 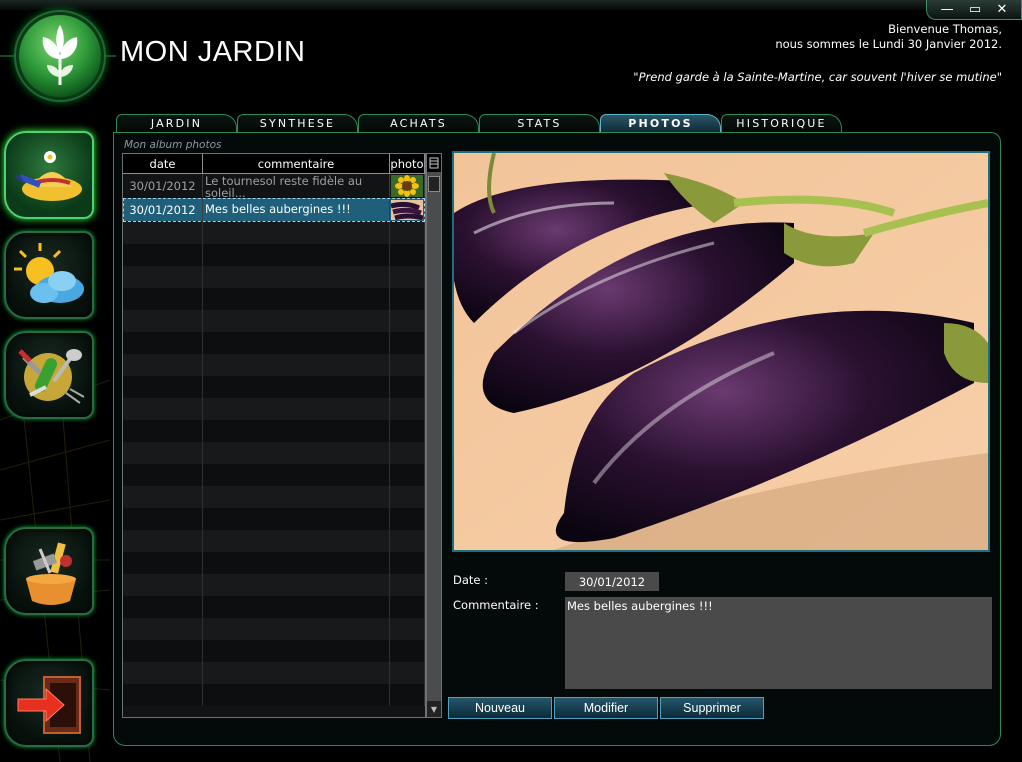 I want to click on column-chooser-icon, so click(x=434, y=163).